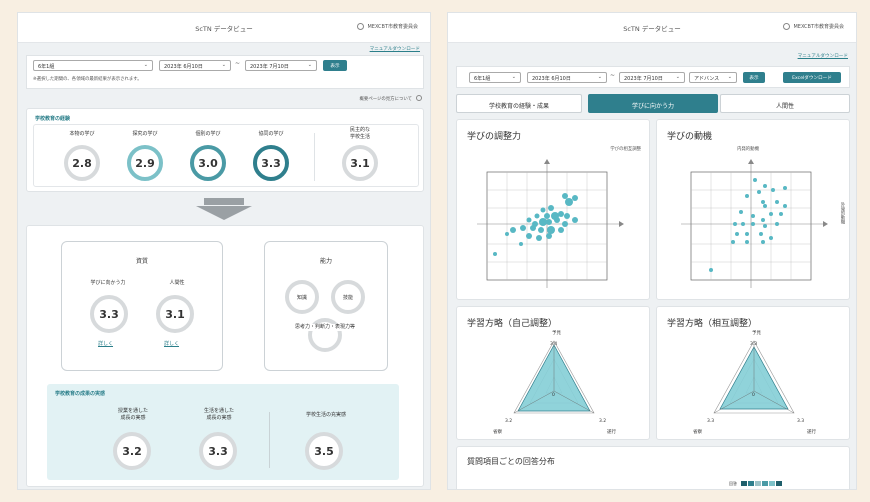 This screenshot has width=870, height=502. I want to click on ability-thinking: 思考力・判断力・表現力等, so click(325, 327).